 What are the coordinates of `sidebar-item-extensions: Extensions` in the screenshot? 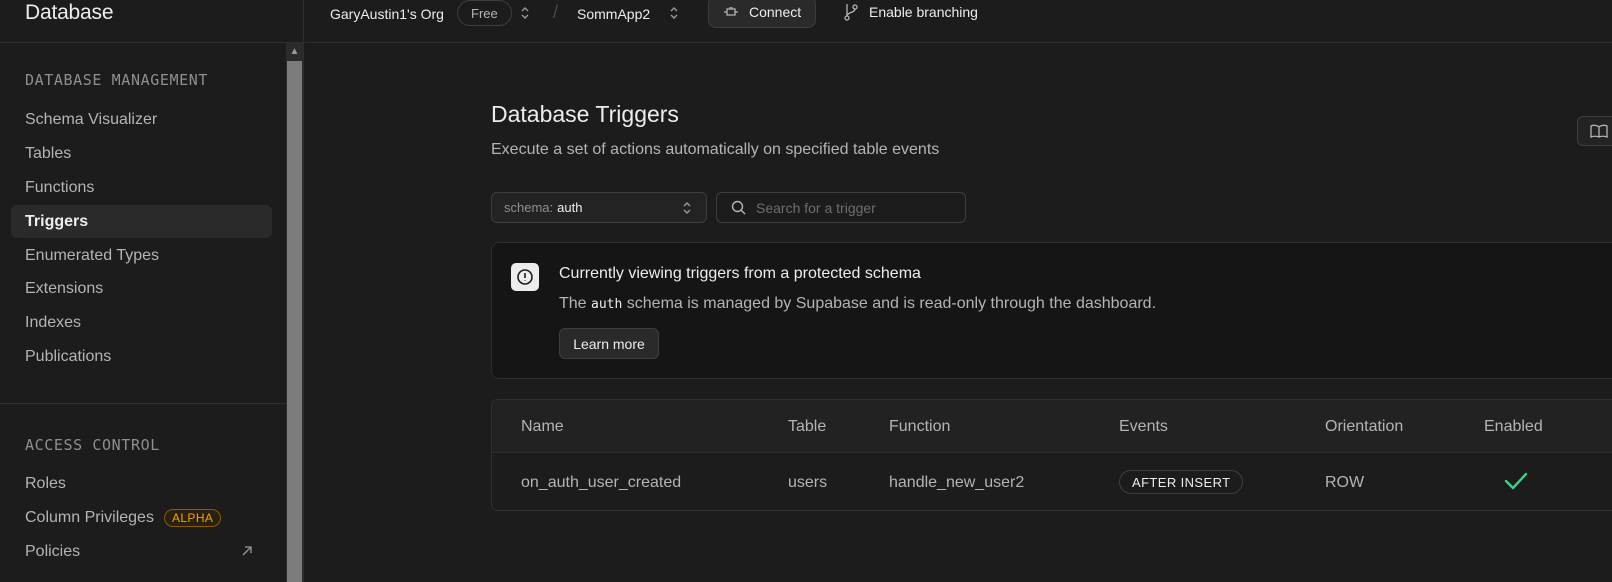 It's located at (141, 288).